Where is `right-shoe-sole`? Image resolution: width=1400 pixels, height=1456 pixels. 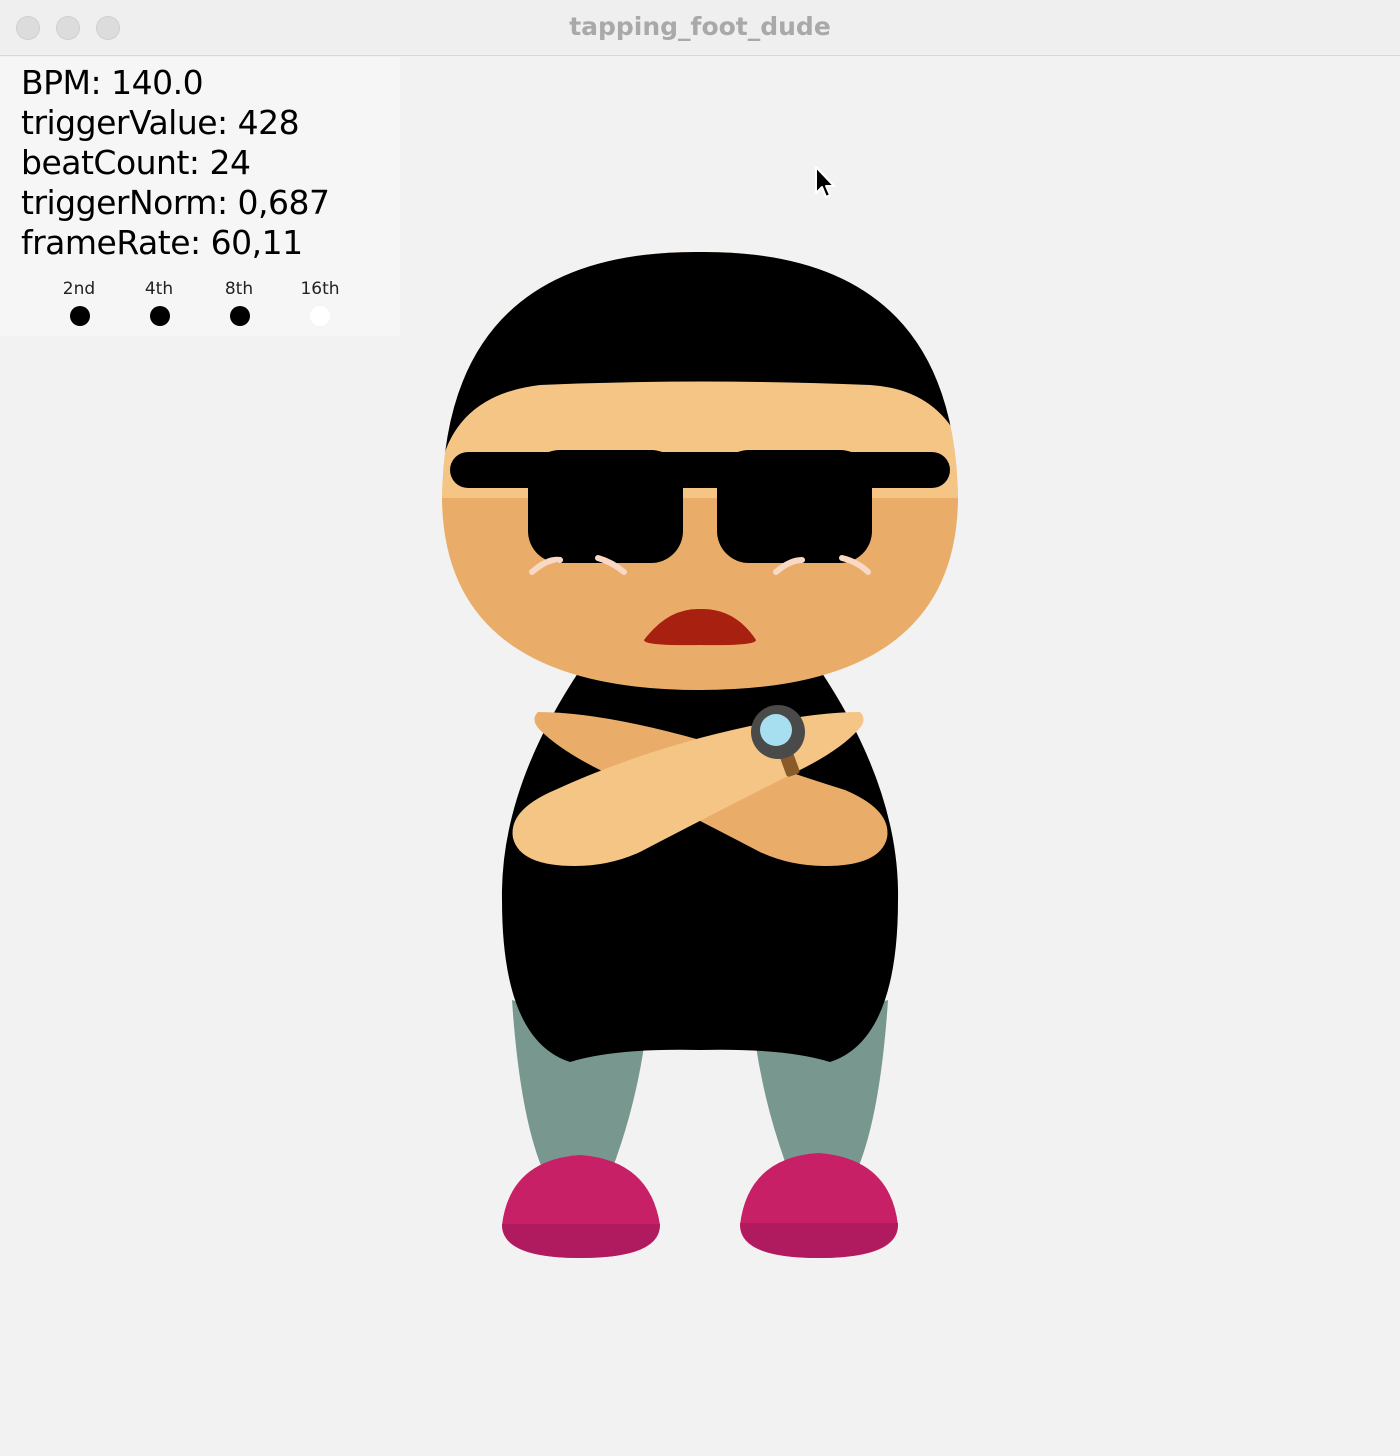
right-shoe-sole is located at coordinates (819, 1240).